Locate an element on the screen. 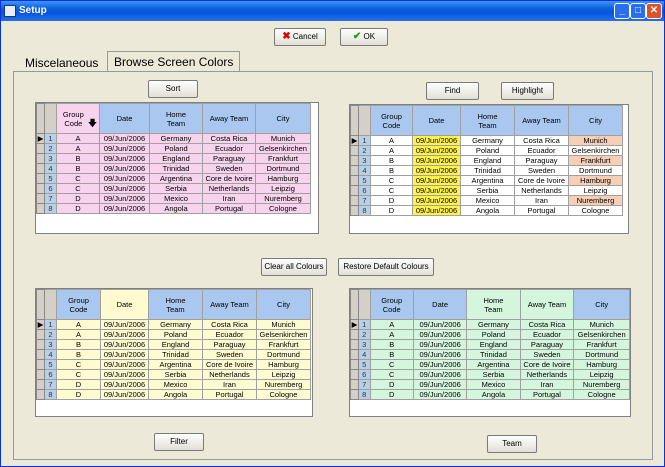 This screenshot has height=467, width=665. maximize-button: □ is located at coordinates (638, 11).